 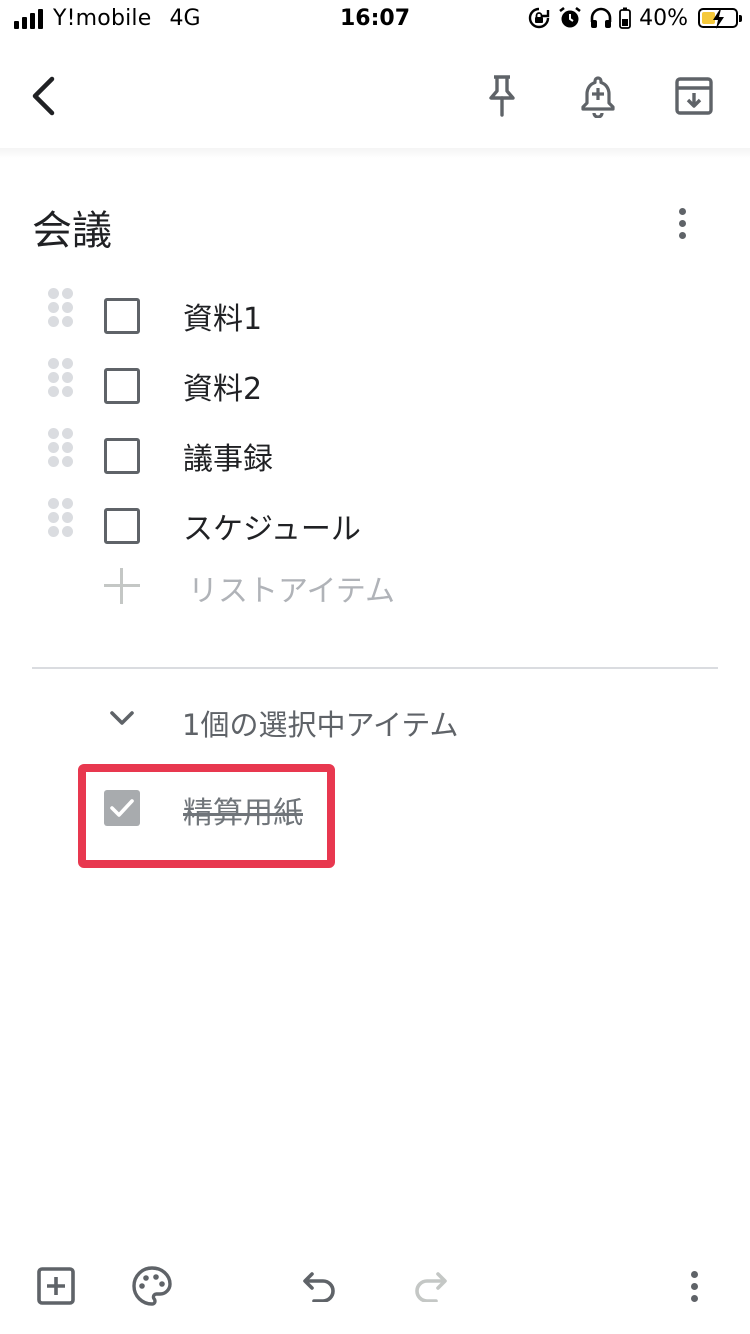 I want to click on back-button, so click(x=44, y=96).